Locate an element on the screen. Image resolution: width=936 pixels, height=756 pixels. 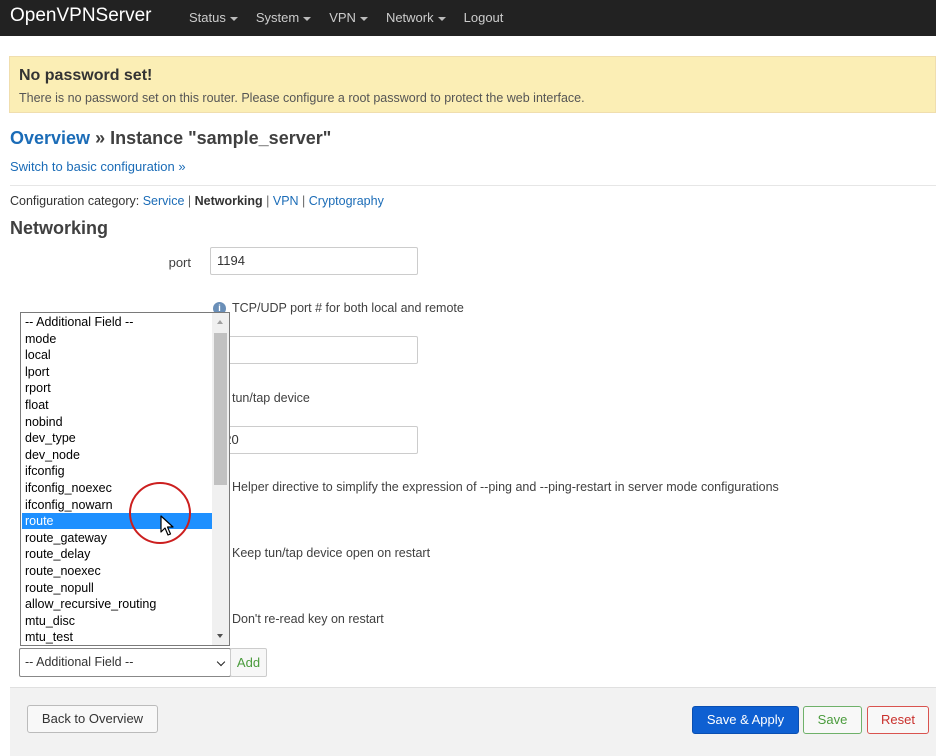
option-dev-type: dev_type is located at coordinates (117, 438).